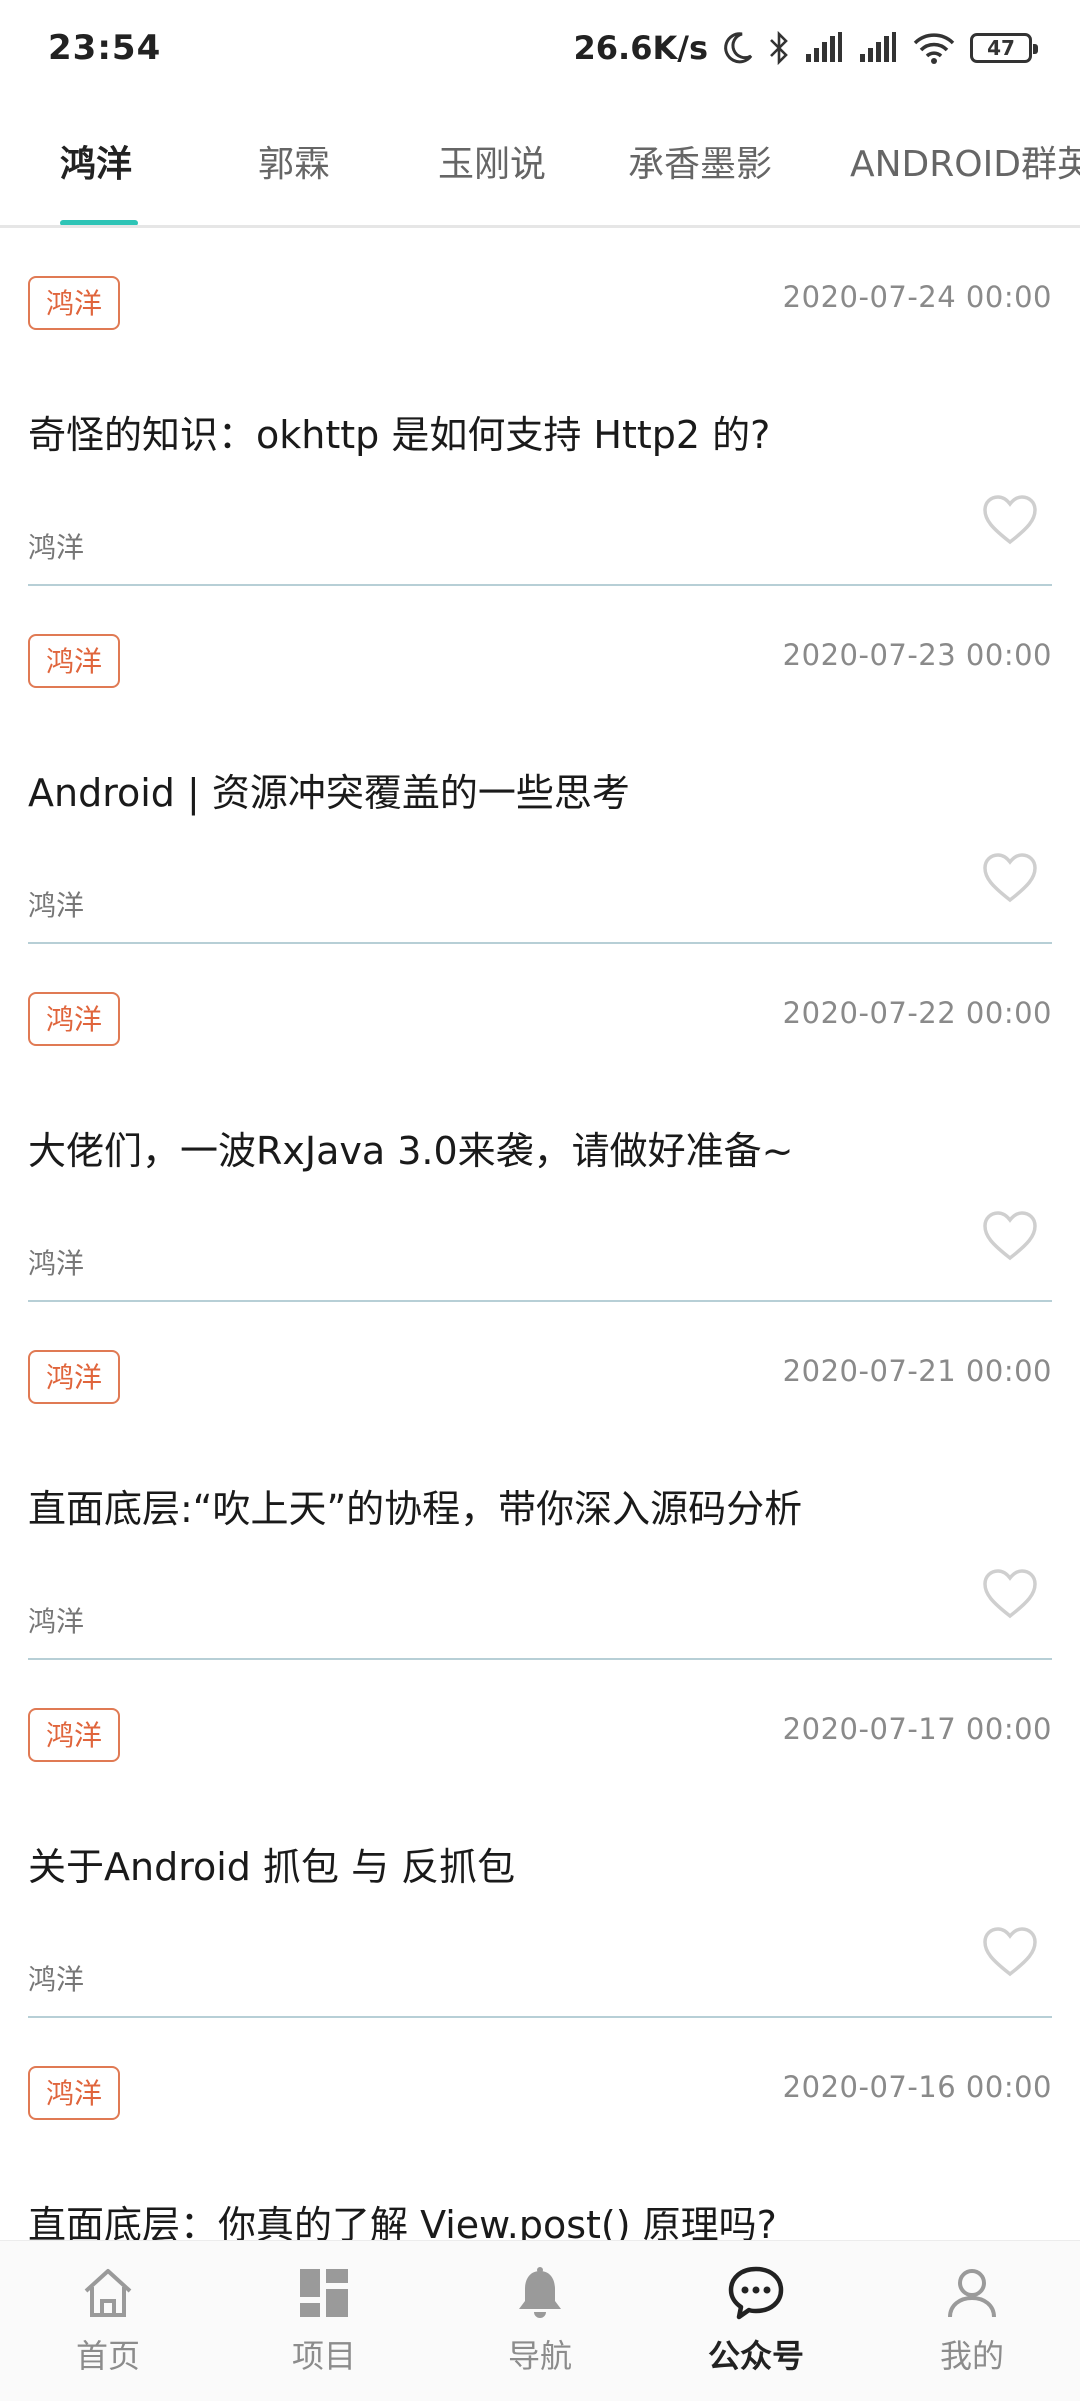  I want to click on nav-official-accounts: 公众号, so click(756, 2309).